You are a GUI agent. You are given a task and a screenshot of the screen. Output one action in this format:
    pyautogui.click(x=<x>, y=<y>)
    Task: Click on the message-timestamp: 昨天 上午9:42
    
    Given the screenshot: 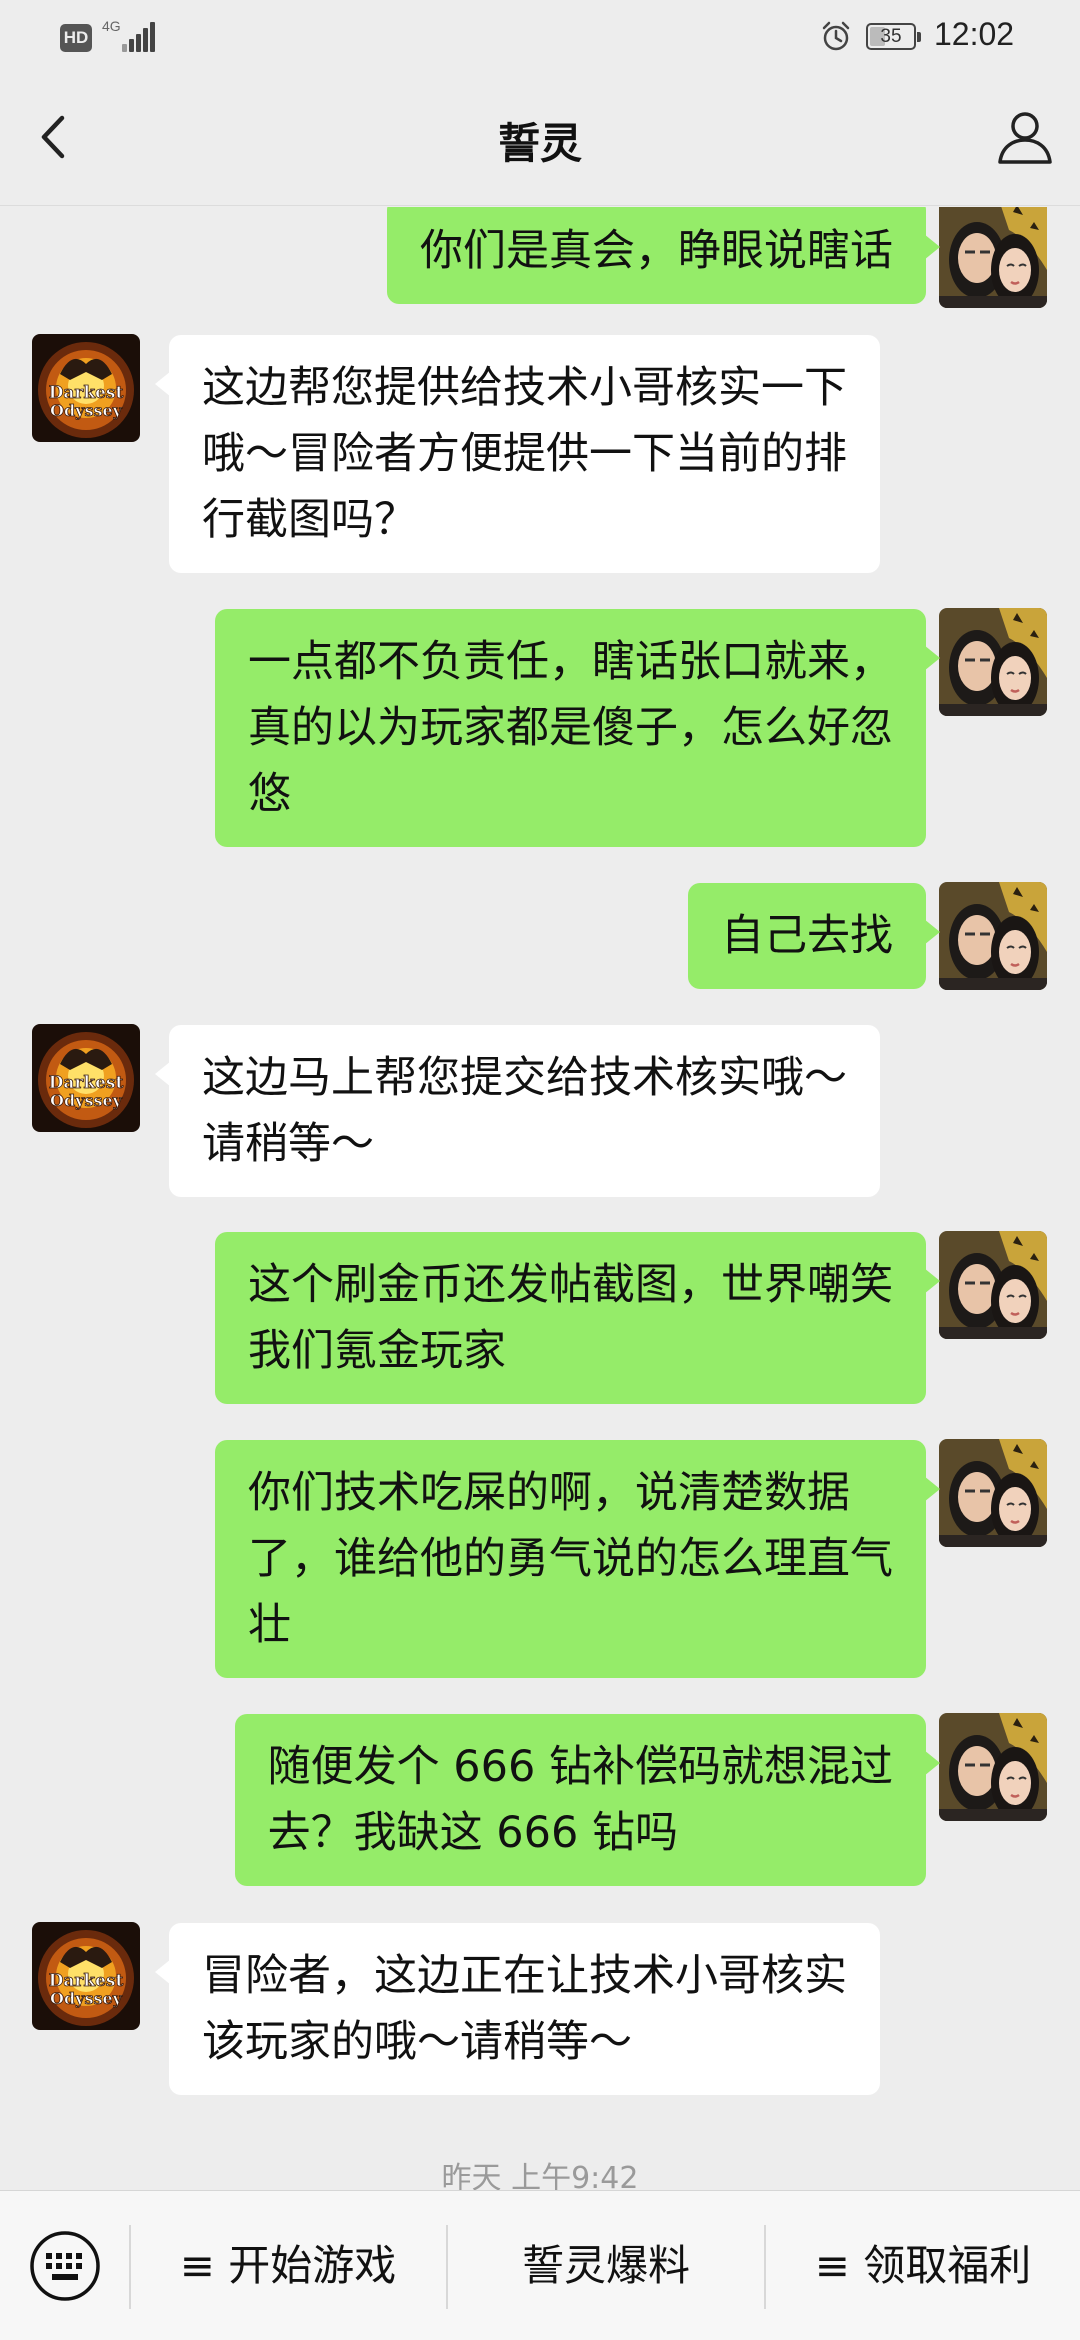 What is the action you would take?
    pyautogui.click(x=540, y=2175)
    